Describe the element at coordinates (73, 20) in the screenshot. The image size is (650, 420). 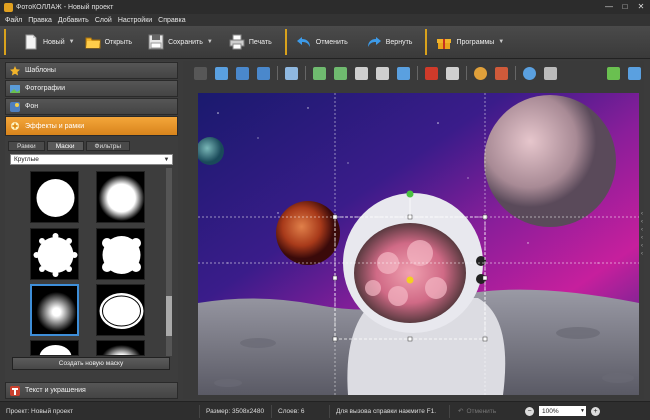
I see `menu-add: Добавить` at that location.